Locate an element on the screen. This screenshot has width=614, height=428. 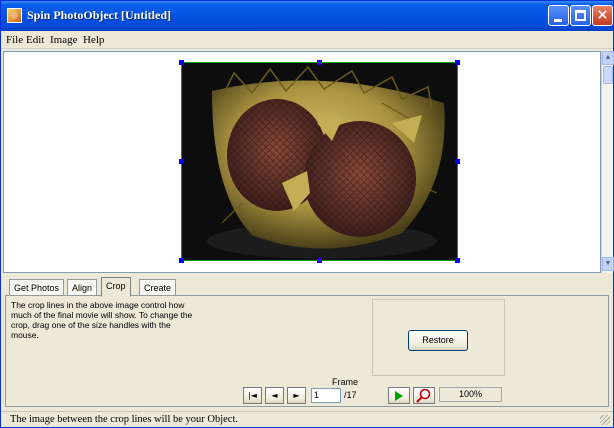
vertical-scrollbar: ▲ ▼ is located at coordinates (607, 162).